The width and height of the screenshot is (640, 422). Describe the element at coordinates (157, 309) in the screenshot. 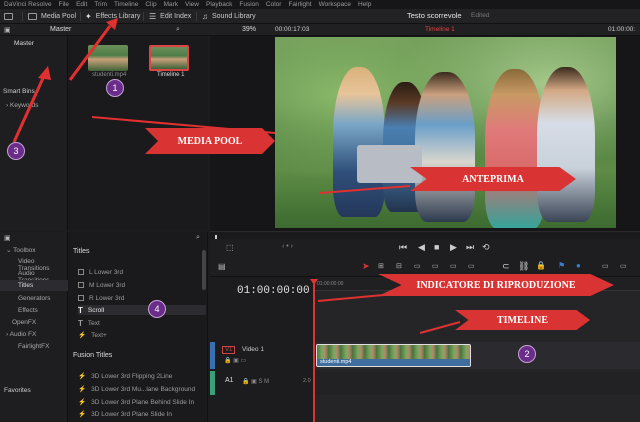

I see `step-badge-4: 4` at that location.